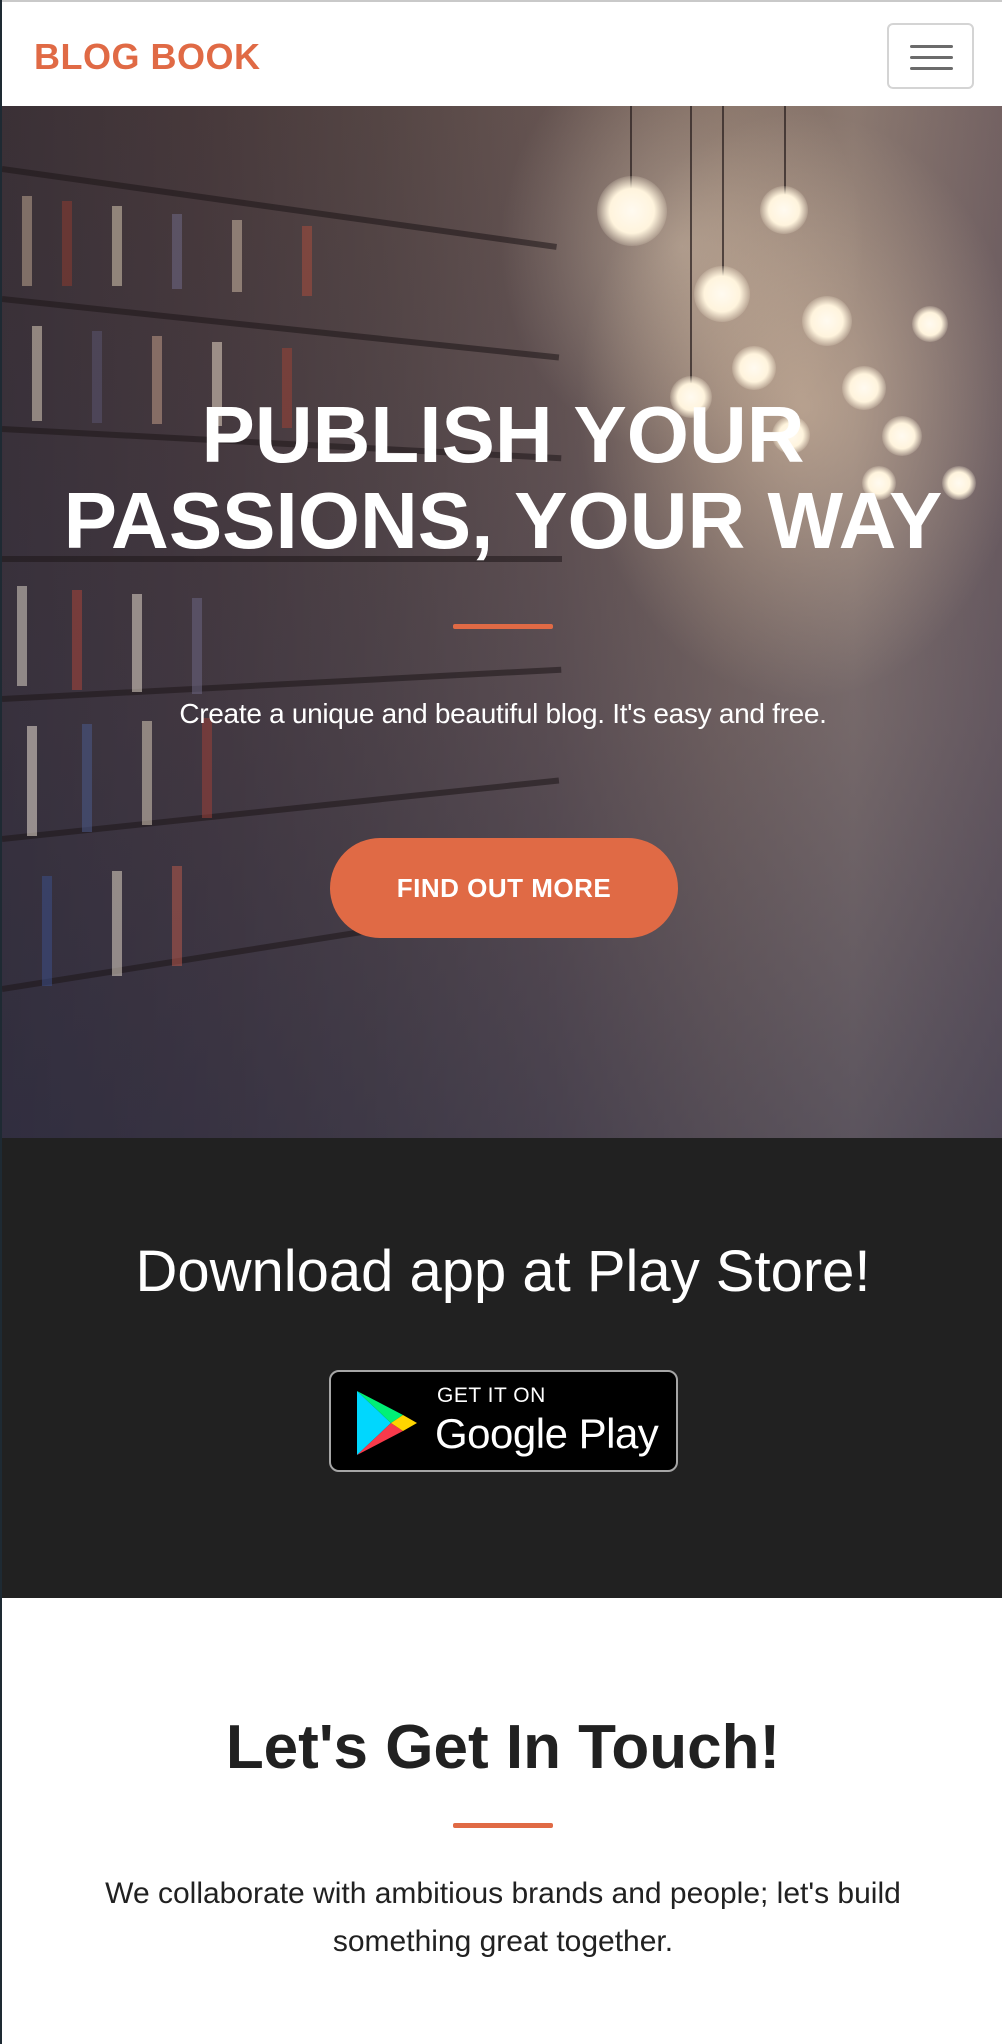 The height and width of the screenshot is (2044, 1002). What do you see at coordinates (503, 1825) in the screenshot?
I see `contact-divider` at bounding box center [503, 1825].